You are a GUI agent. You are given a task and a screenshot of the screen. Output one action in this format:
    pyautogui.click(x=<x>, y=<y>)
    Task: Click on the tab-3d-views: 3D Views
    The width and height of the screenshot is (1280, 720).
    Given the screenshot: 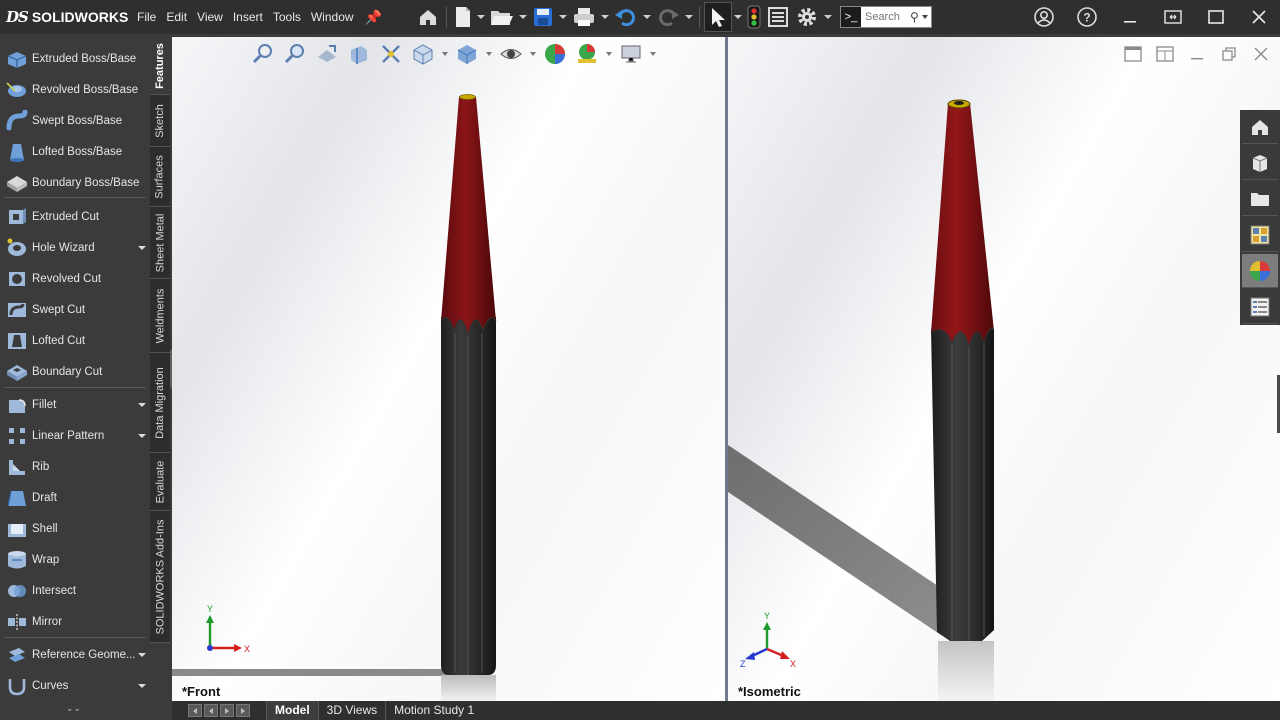 What is the action you would take?
    pyautogui.click(x=351, y=710)
    